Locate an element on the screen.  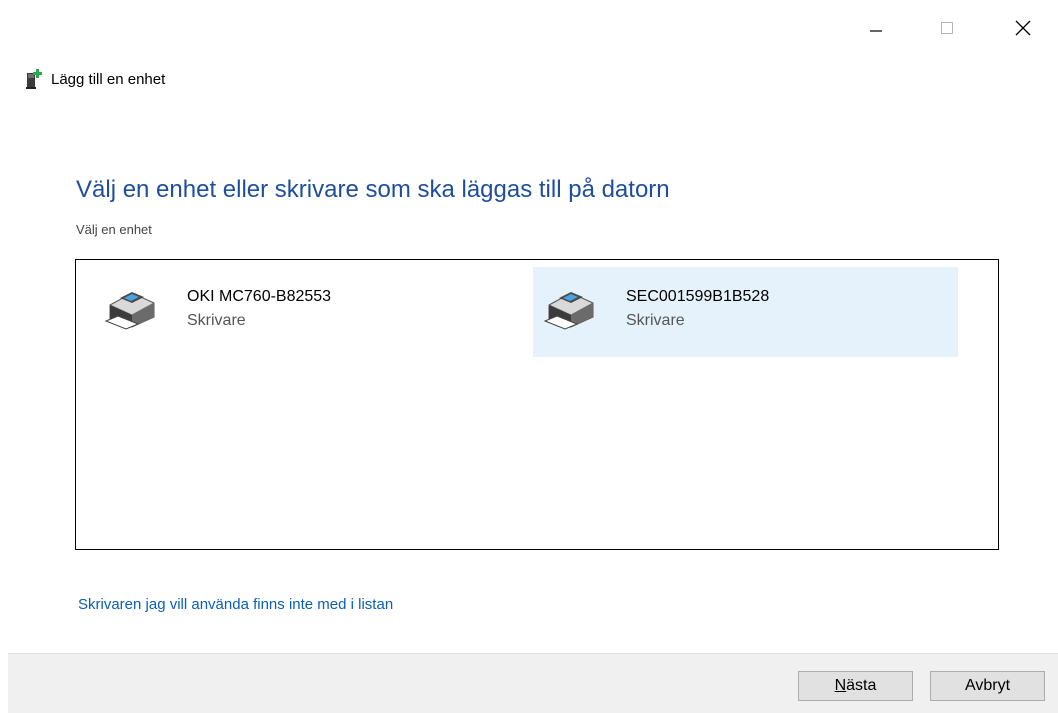
close-button is located at coordinates (1023, 28).